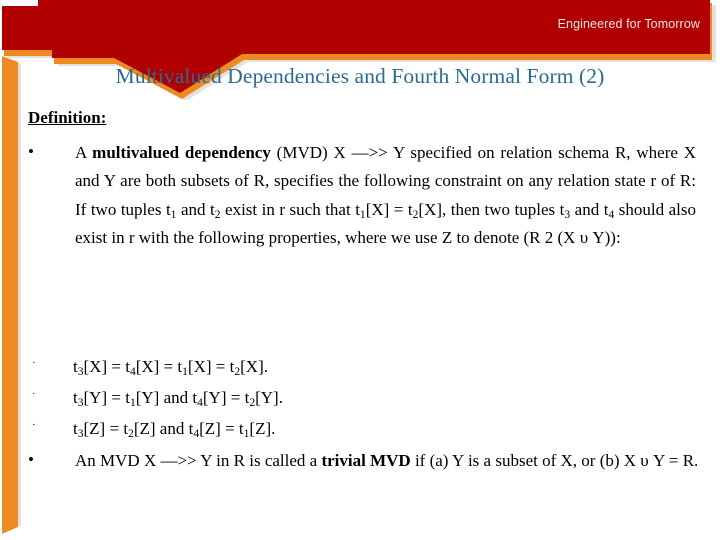 This screenshot has width=720, height=540. What do you see at coordinates (362, 368) in the screenshot?
I see `sub-bullet-x: · t3[X] = t4[X] = t1[X] = t2[X].` at bounding box center [362, 368].